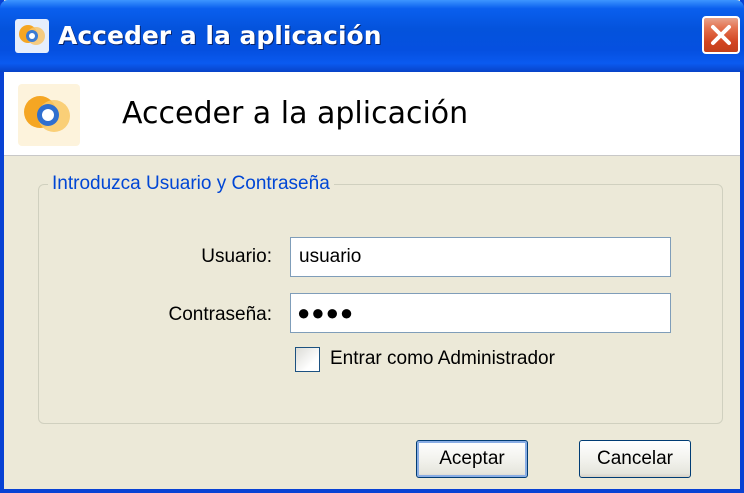 The height and width of the screenshot is (493, 744). I want to click on close-button, so click(721, 35).